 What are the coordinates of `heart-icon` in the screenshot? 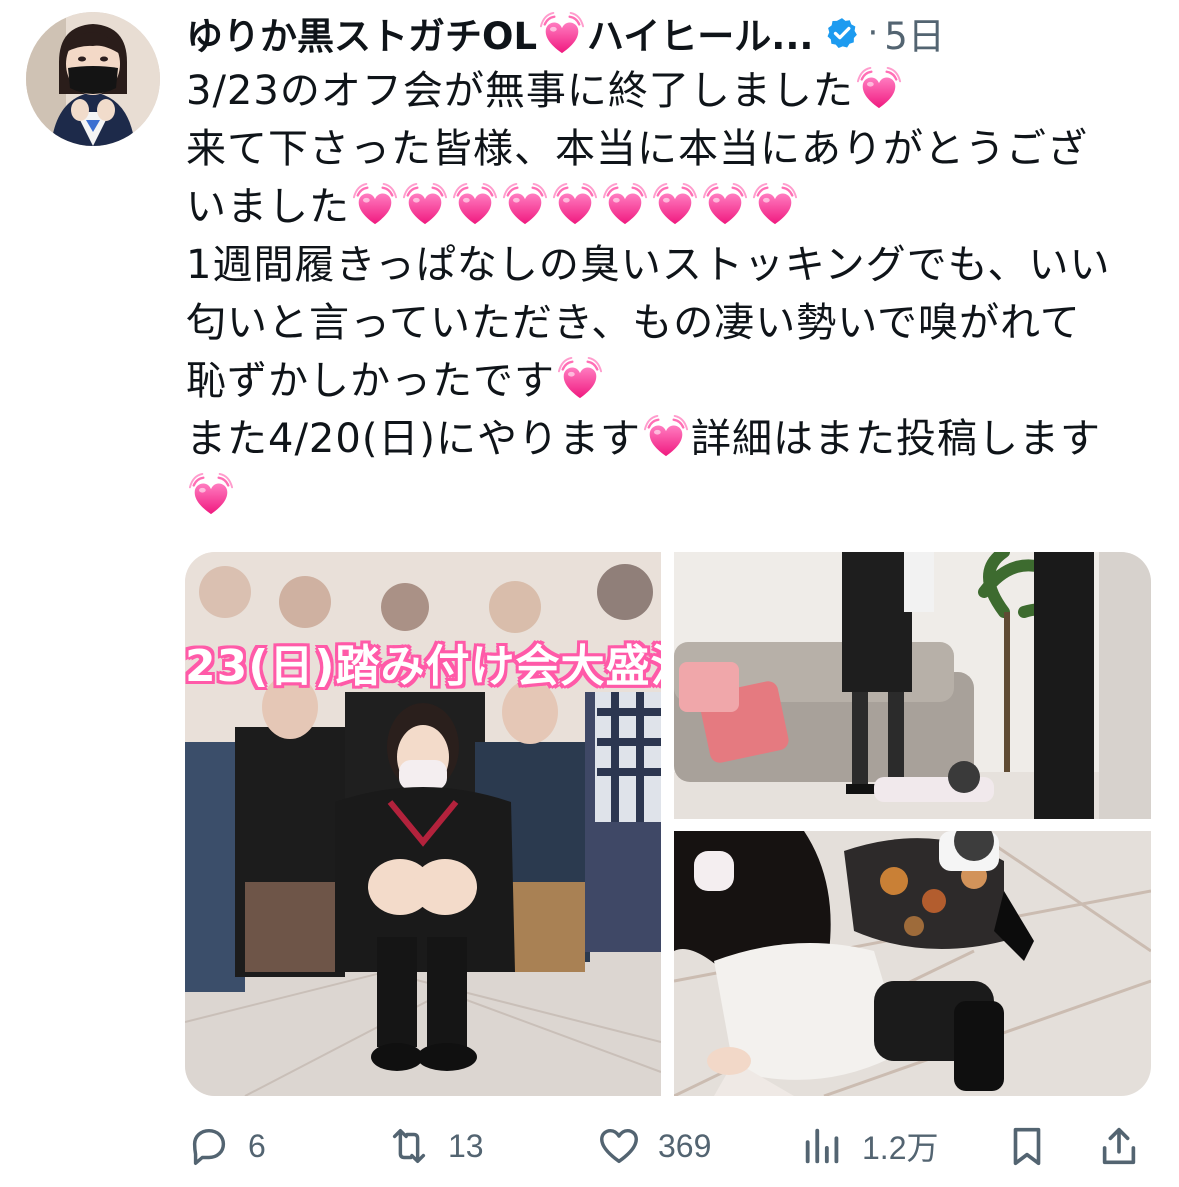 It's located at (619, 1146).